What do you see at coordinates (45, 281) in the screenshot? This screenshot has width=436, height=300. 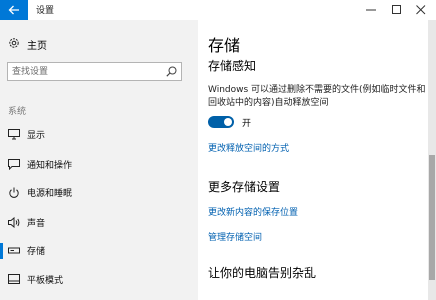 I see `sidebar-item-label: 平板模式` at bounding box center [45, 281].